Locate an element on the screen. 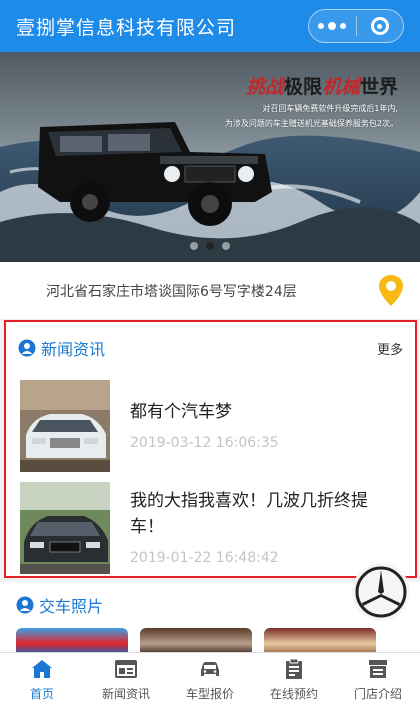 The height and width of the screenshot is (706, 420). more-dots-icon is located at coordinates (332, 26).